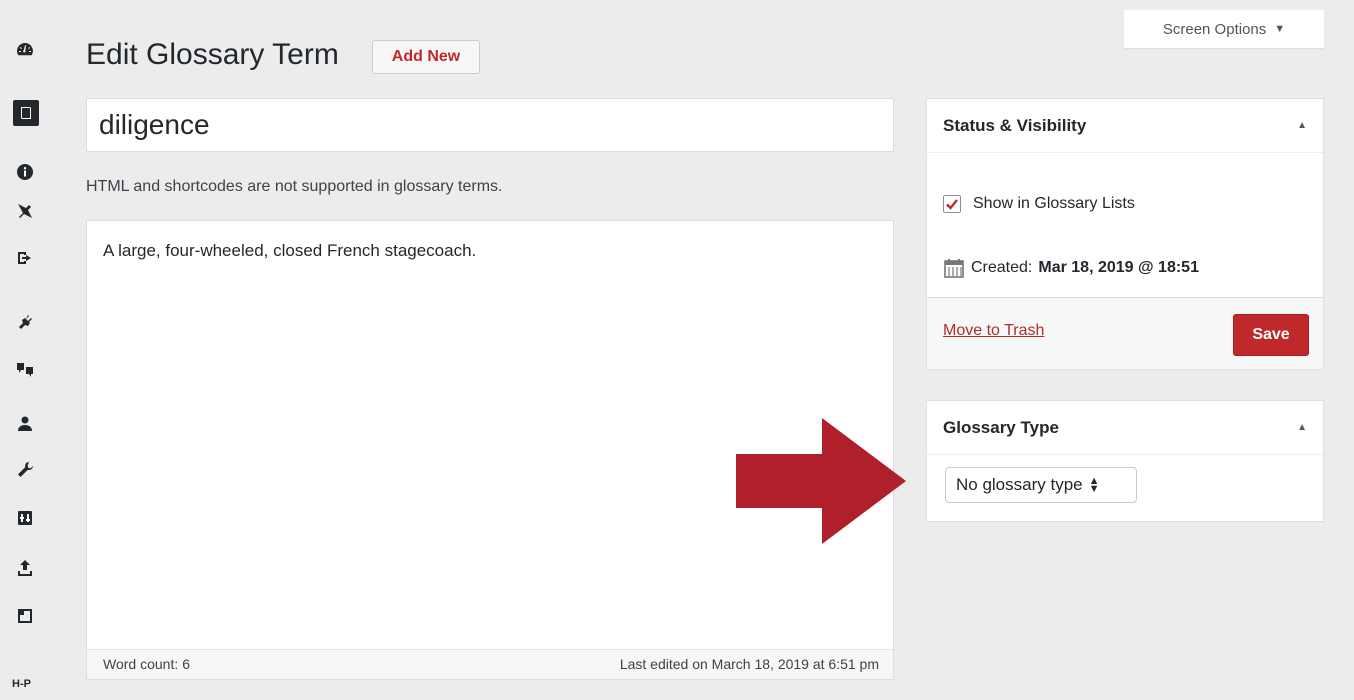 The image size is (1354, 700). I want to click on glossary-type-select: No glossary type ▲ ▼, so click(1041, 485).